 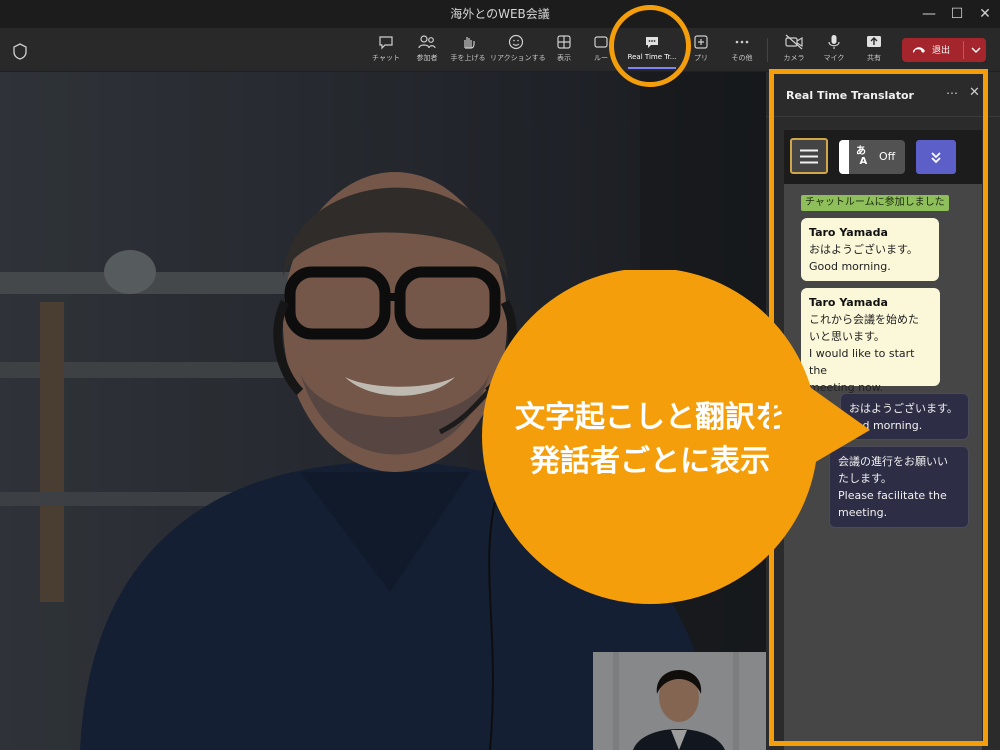 I want to click on view-button: 表示, so click(x=564, y=50).